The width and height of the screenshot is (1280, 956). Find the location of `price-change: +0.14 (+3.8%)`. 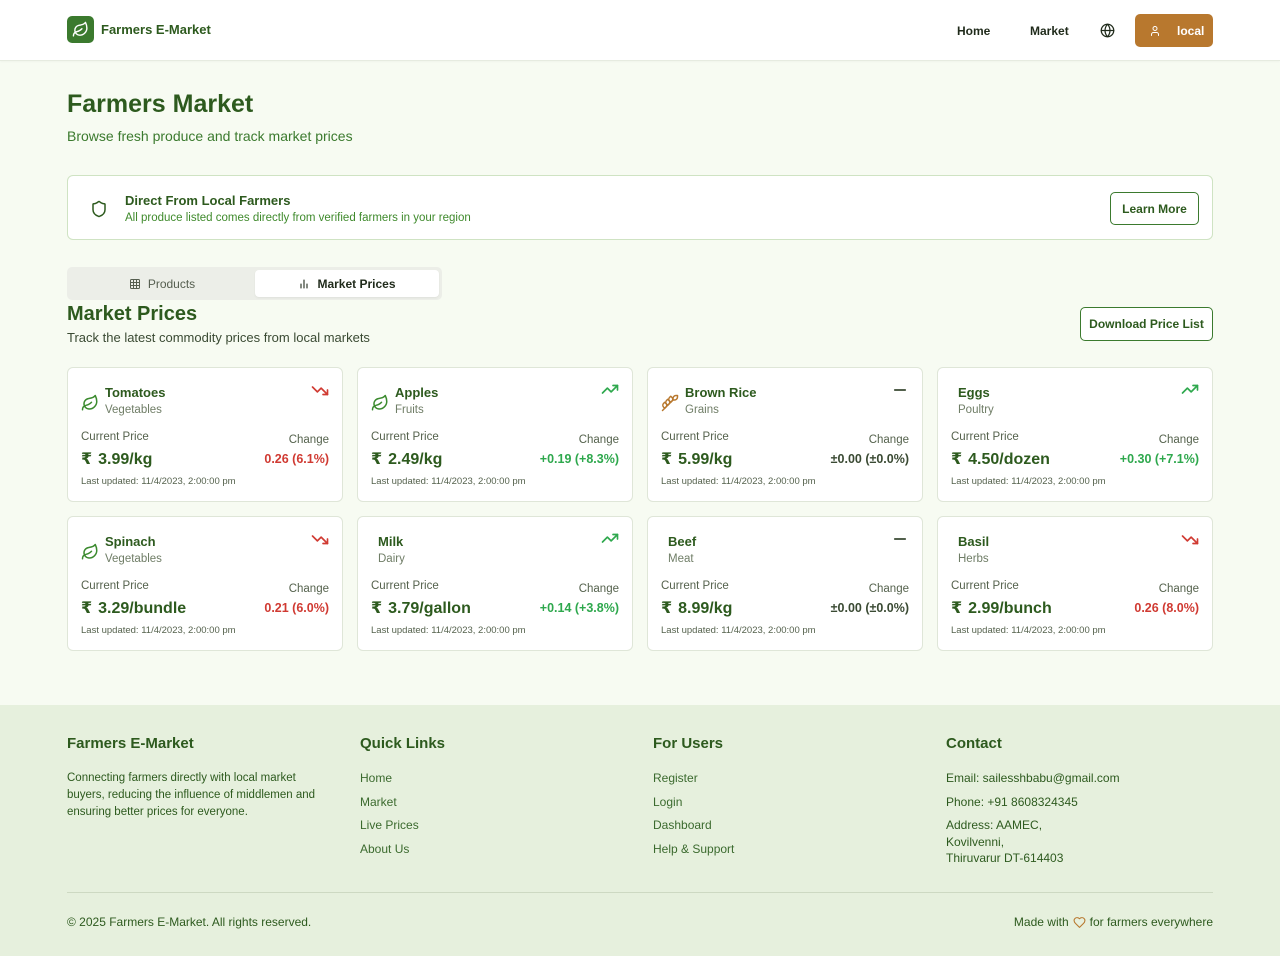

price-change: +0.14 (+3.8%) is located at coordinates (579, 608).